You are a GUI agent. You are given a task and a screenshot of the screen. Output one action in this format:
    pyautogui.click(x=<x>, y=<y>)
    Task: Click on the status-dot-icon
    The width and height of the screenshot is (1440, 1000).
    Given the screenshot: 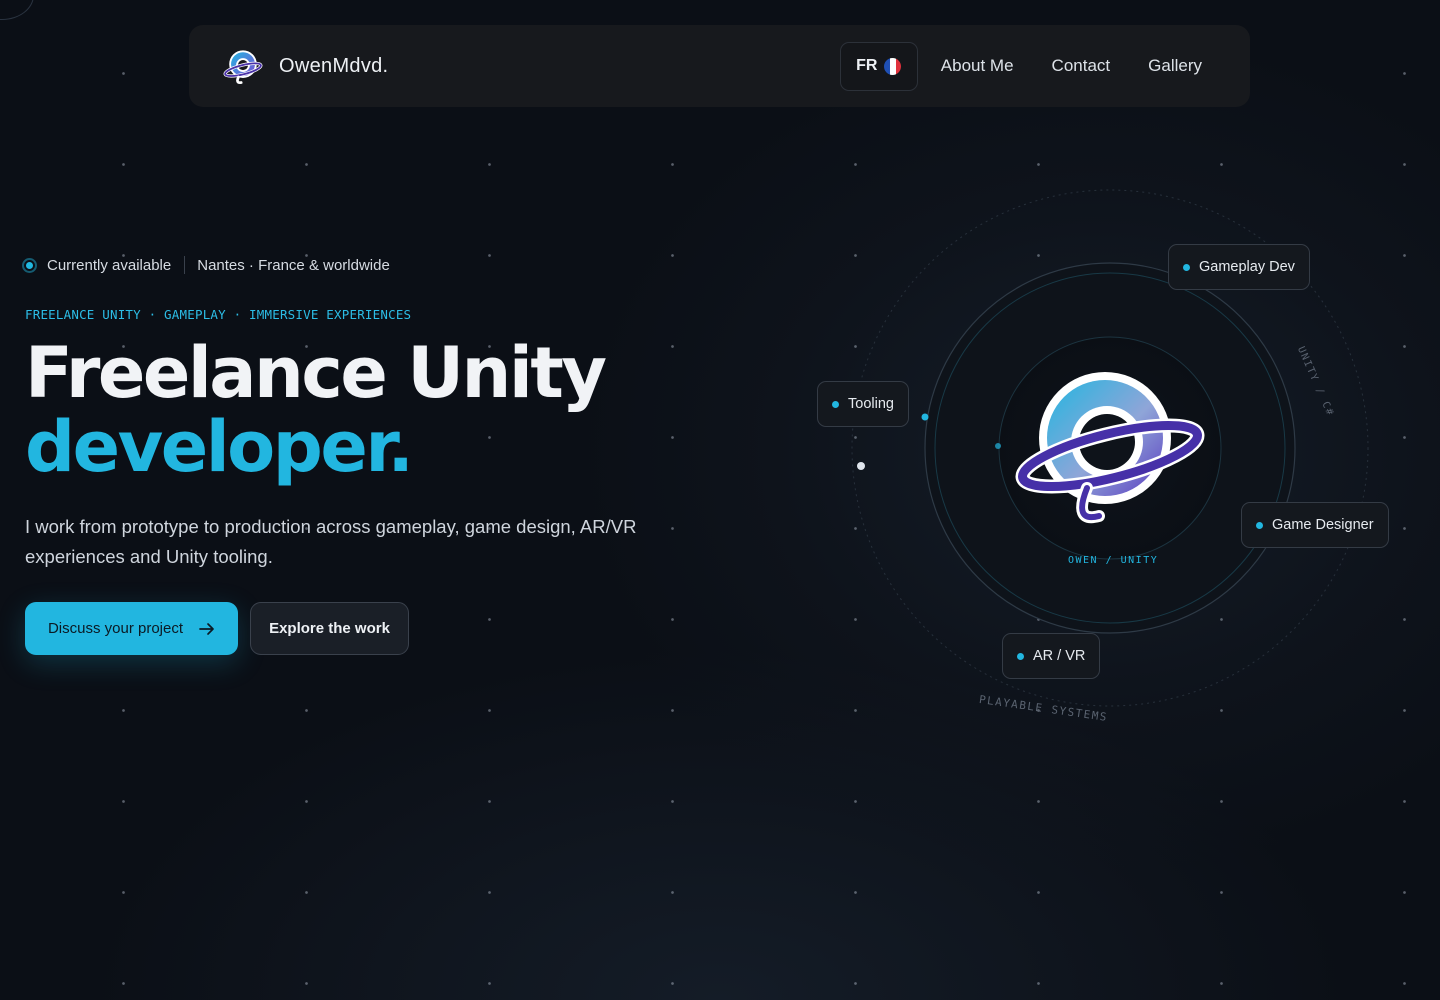 What is the action you would take?
    pyautogui.click(x=29, y=265)
    